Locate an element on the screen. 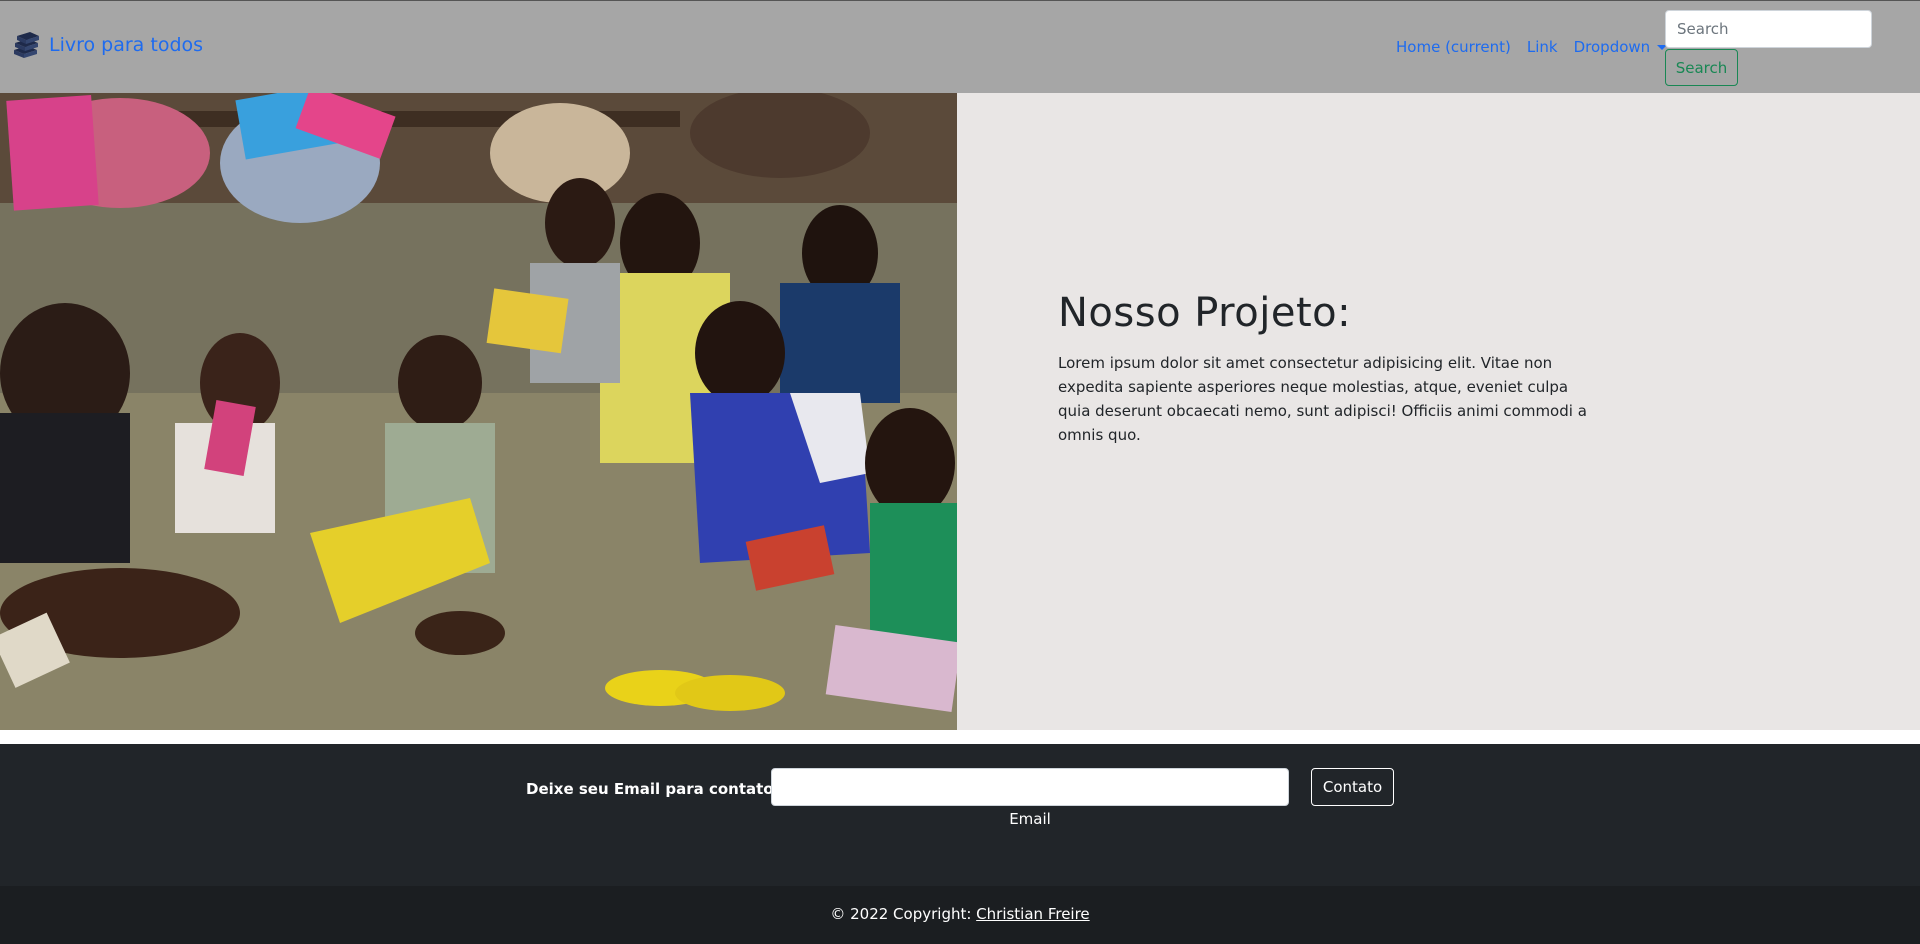 This screenshot has height=944, width=1920. search-input is located at coordinates (1768, 29).